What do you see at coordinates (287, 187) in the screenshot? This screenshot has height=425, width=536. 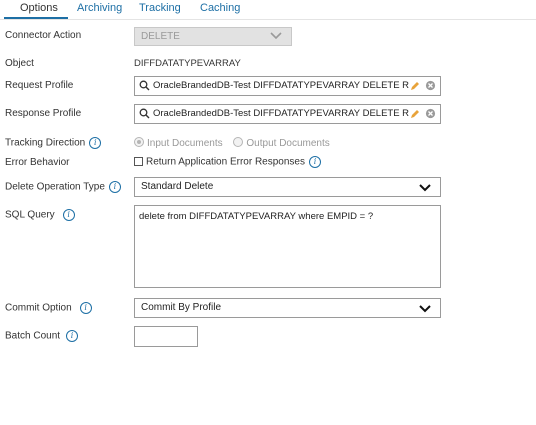 I see `delete-operation-type-select: Standard Delete` at bounding box center [287, 187].